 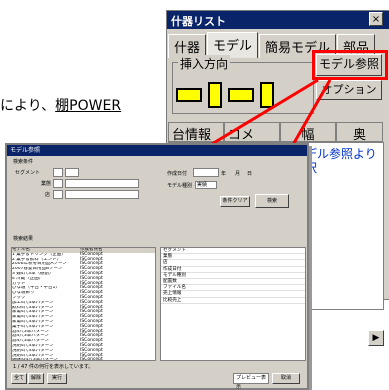 What do you see at coordinates (102, 194) in the screenshot?
I see `store-field` at bounding box center [102, 194].